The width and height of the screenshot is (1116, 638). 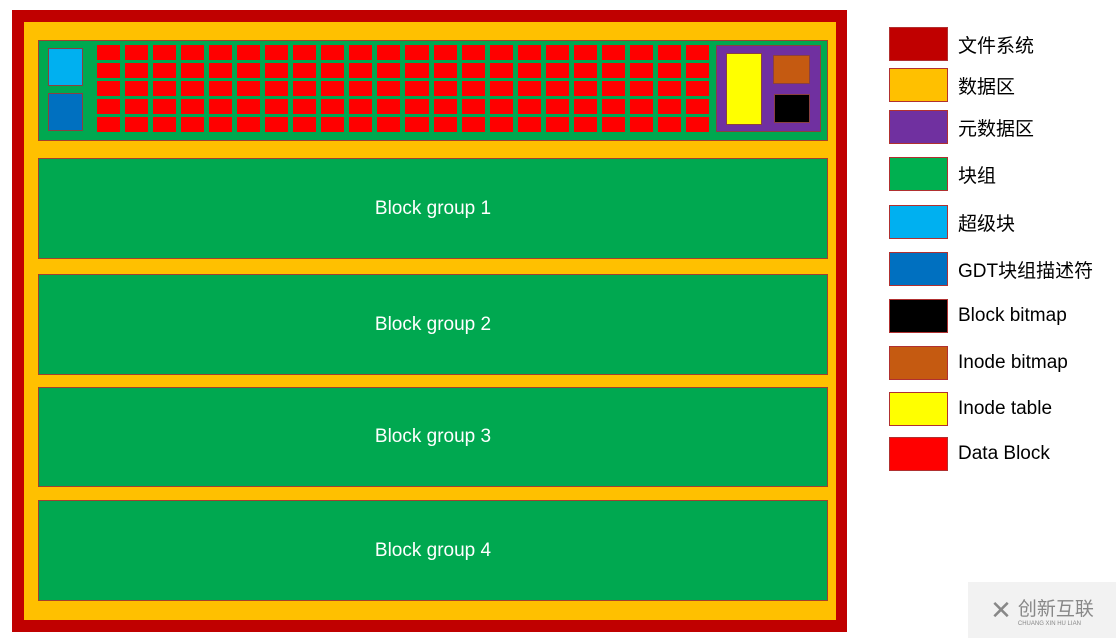 What do you see at coordinates (65, 67) in the screenshot?
I see `superblock` at bounding box center [65, 67].